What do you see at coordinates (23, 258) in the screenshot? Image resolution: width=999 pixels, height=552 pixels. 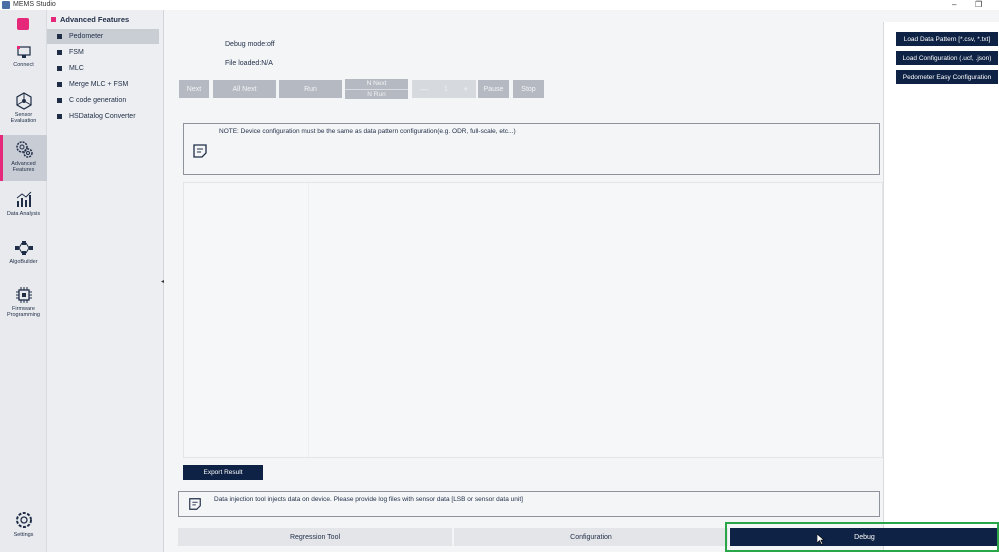 I see `rail-item-algobuilder: AlgoBuilder` at bounding box center [23, 258].